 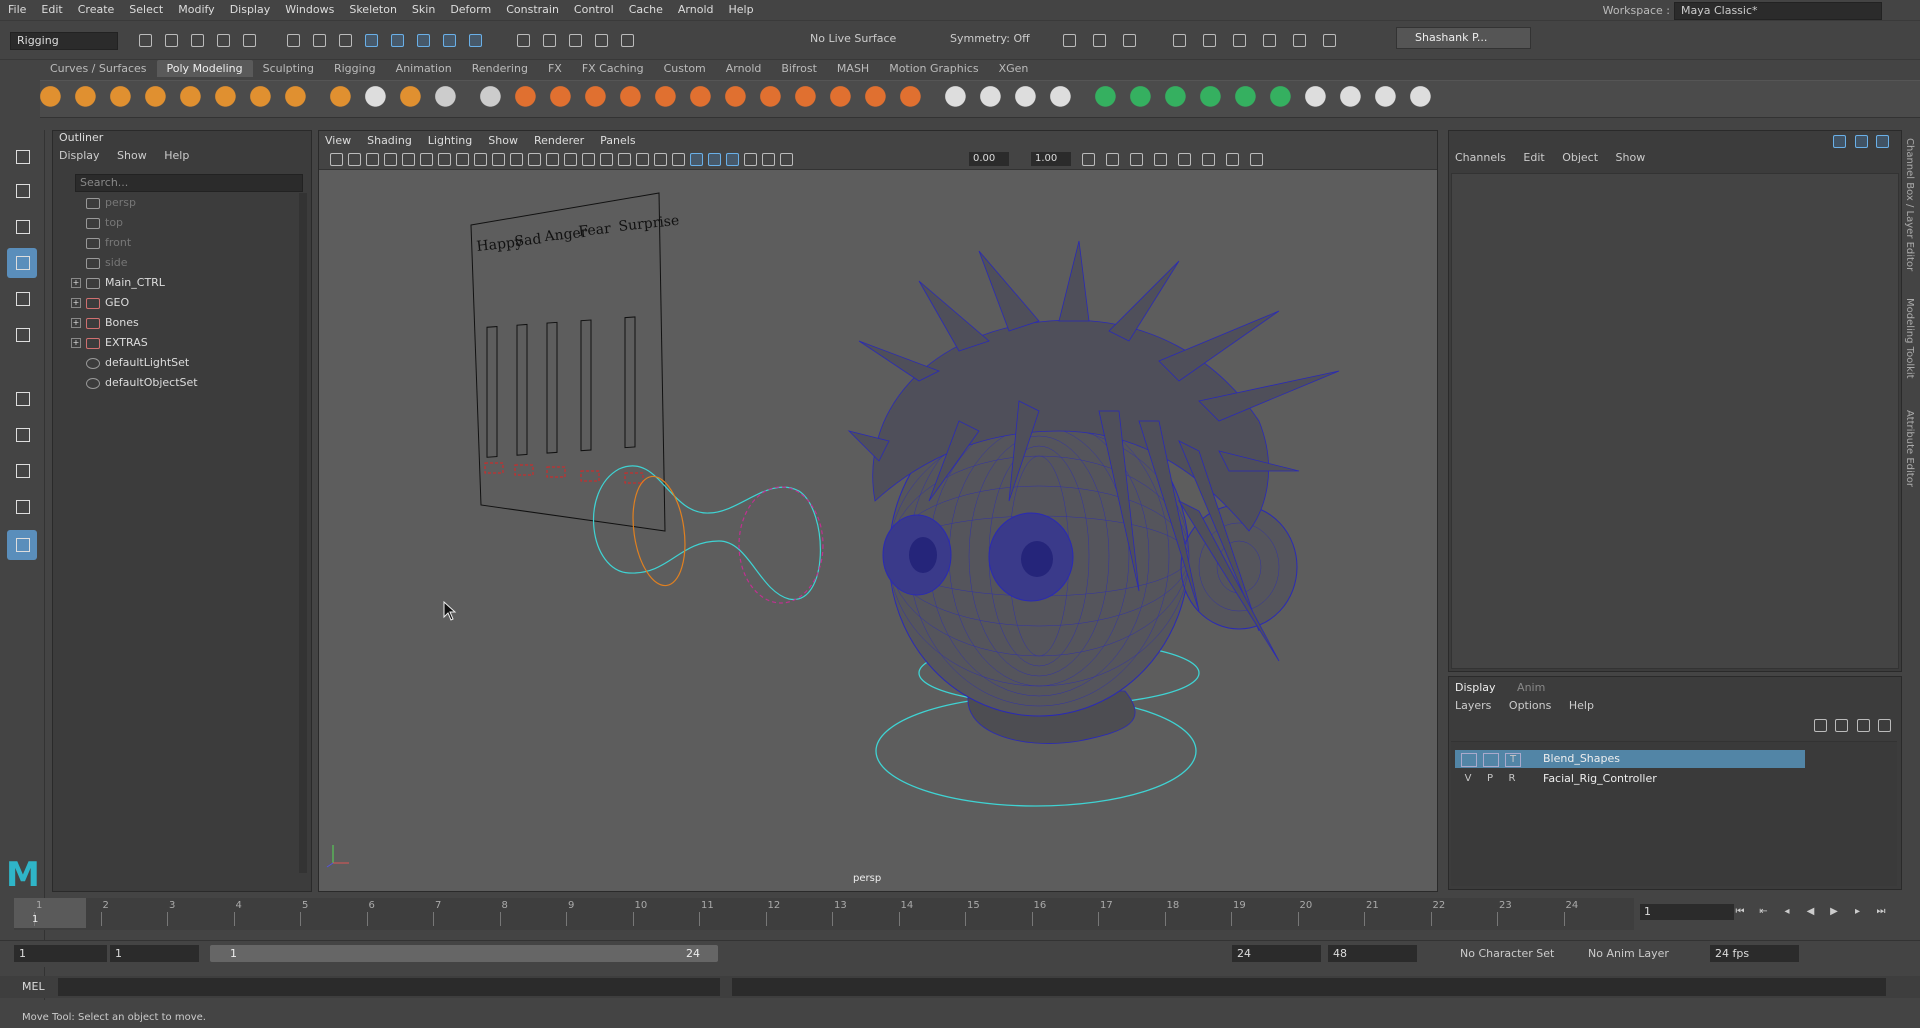 I want to click on snap-grid-icon, so click(x=371, y=40).